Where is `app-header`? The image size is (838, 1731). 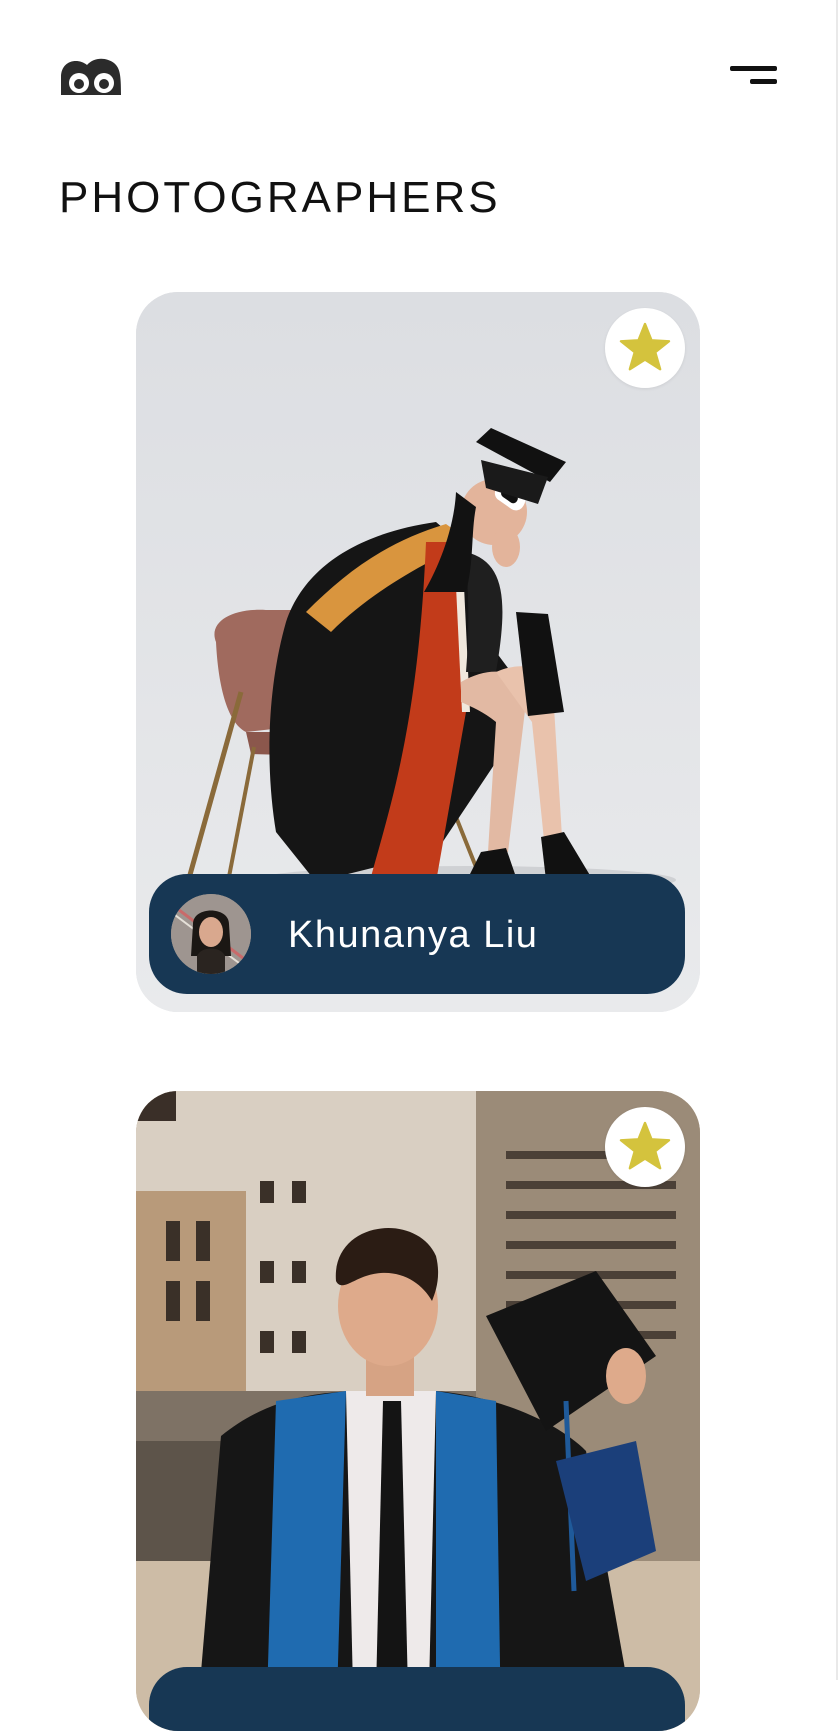 app-header is located at coordinates (419, 80).